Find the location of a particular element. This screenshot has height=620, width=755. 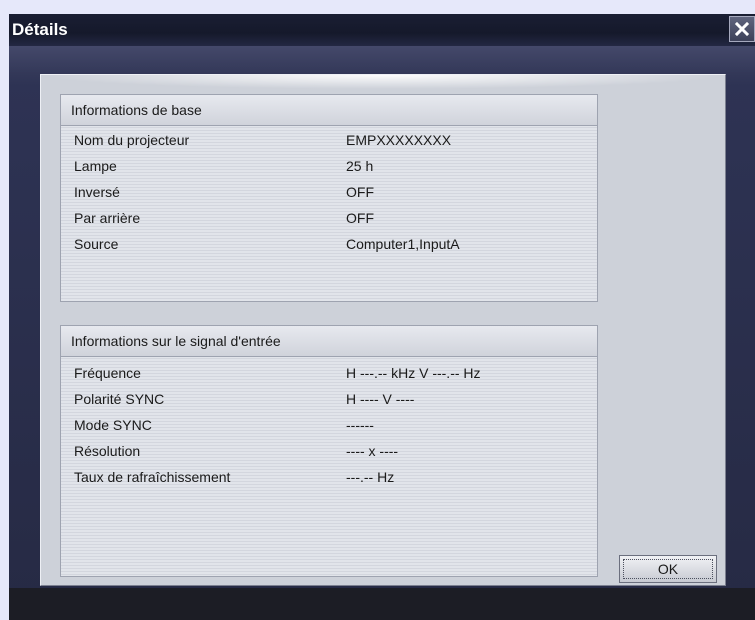

ok-button: OK is located at coordinates (668, 569).